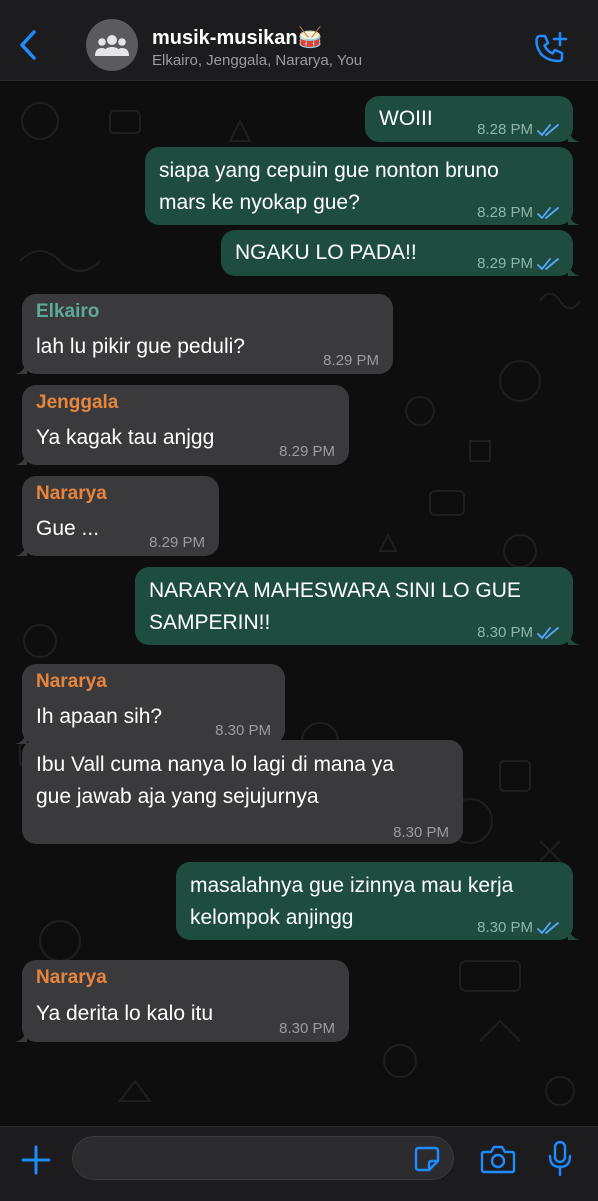  I want to click on sticker-icon, so click(427, 1159).